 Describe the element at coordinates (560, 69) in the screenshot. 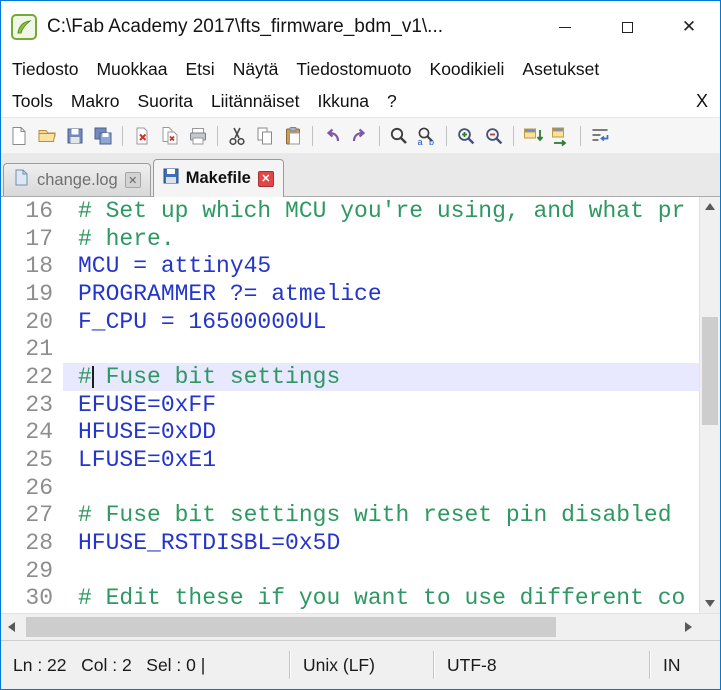

I see `menu-item-asetukset: Asetukset` at that location.